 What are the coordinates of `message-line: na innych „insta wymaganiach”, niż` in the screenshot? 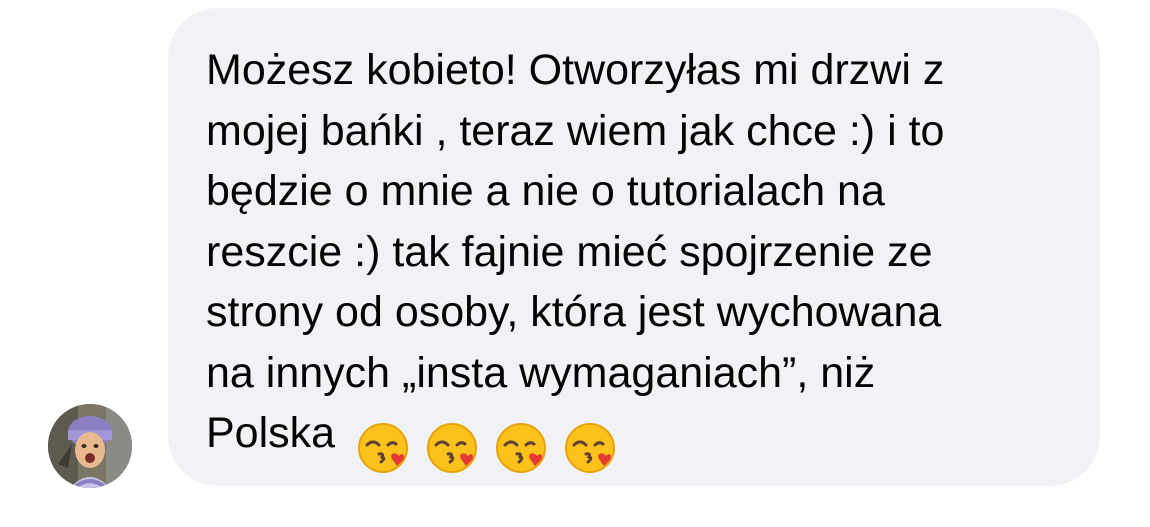 It's located at (541, 372).